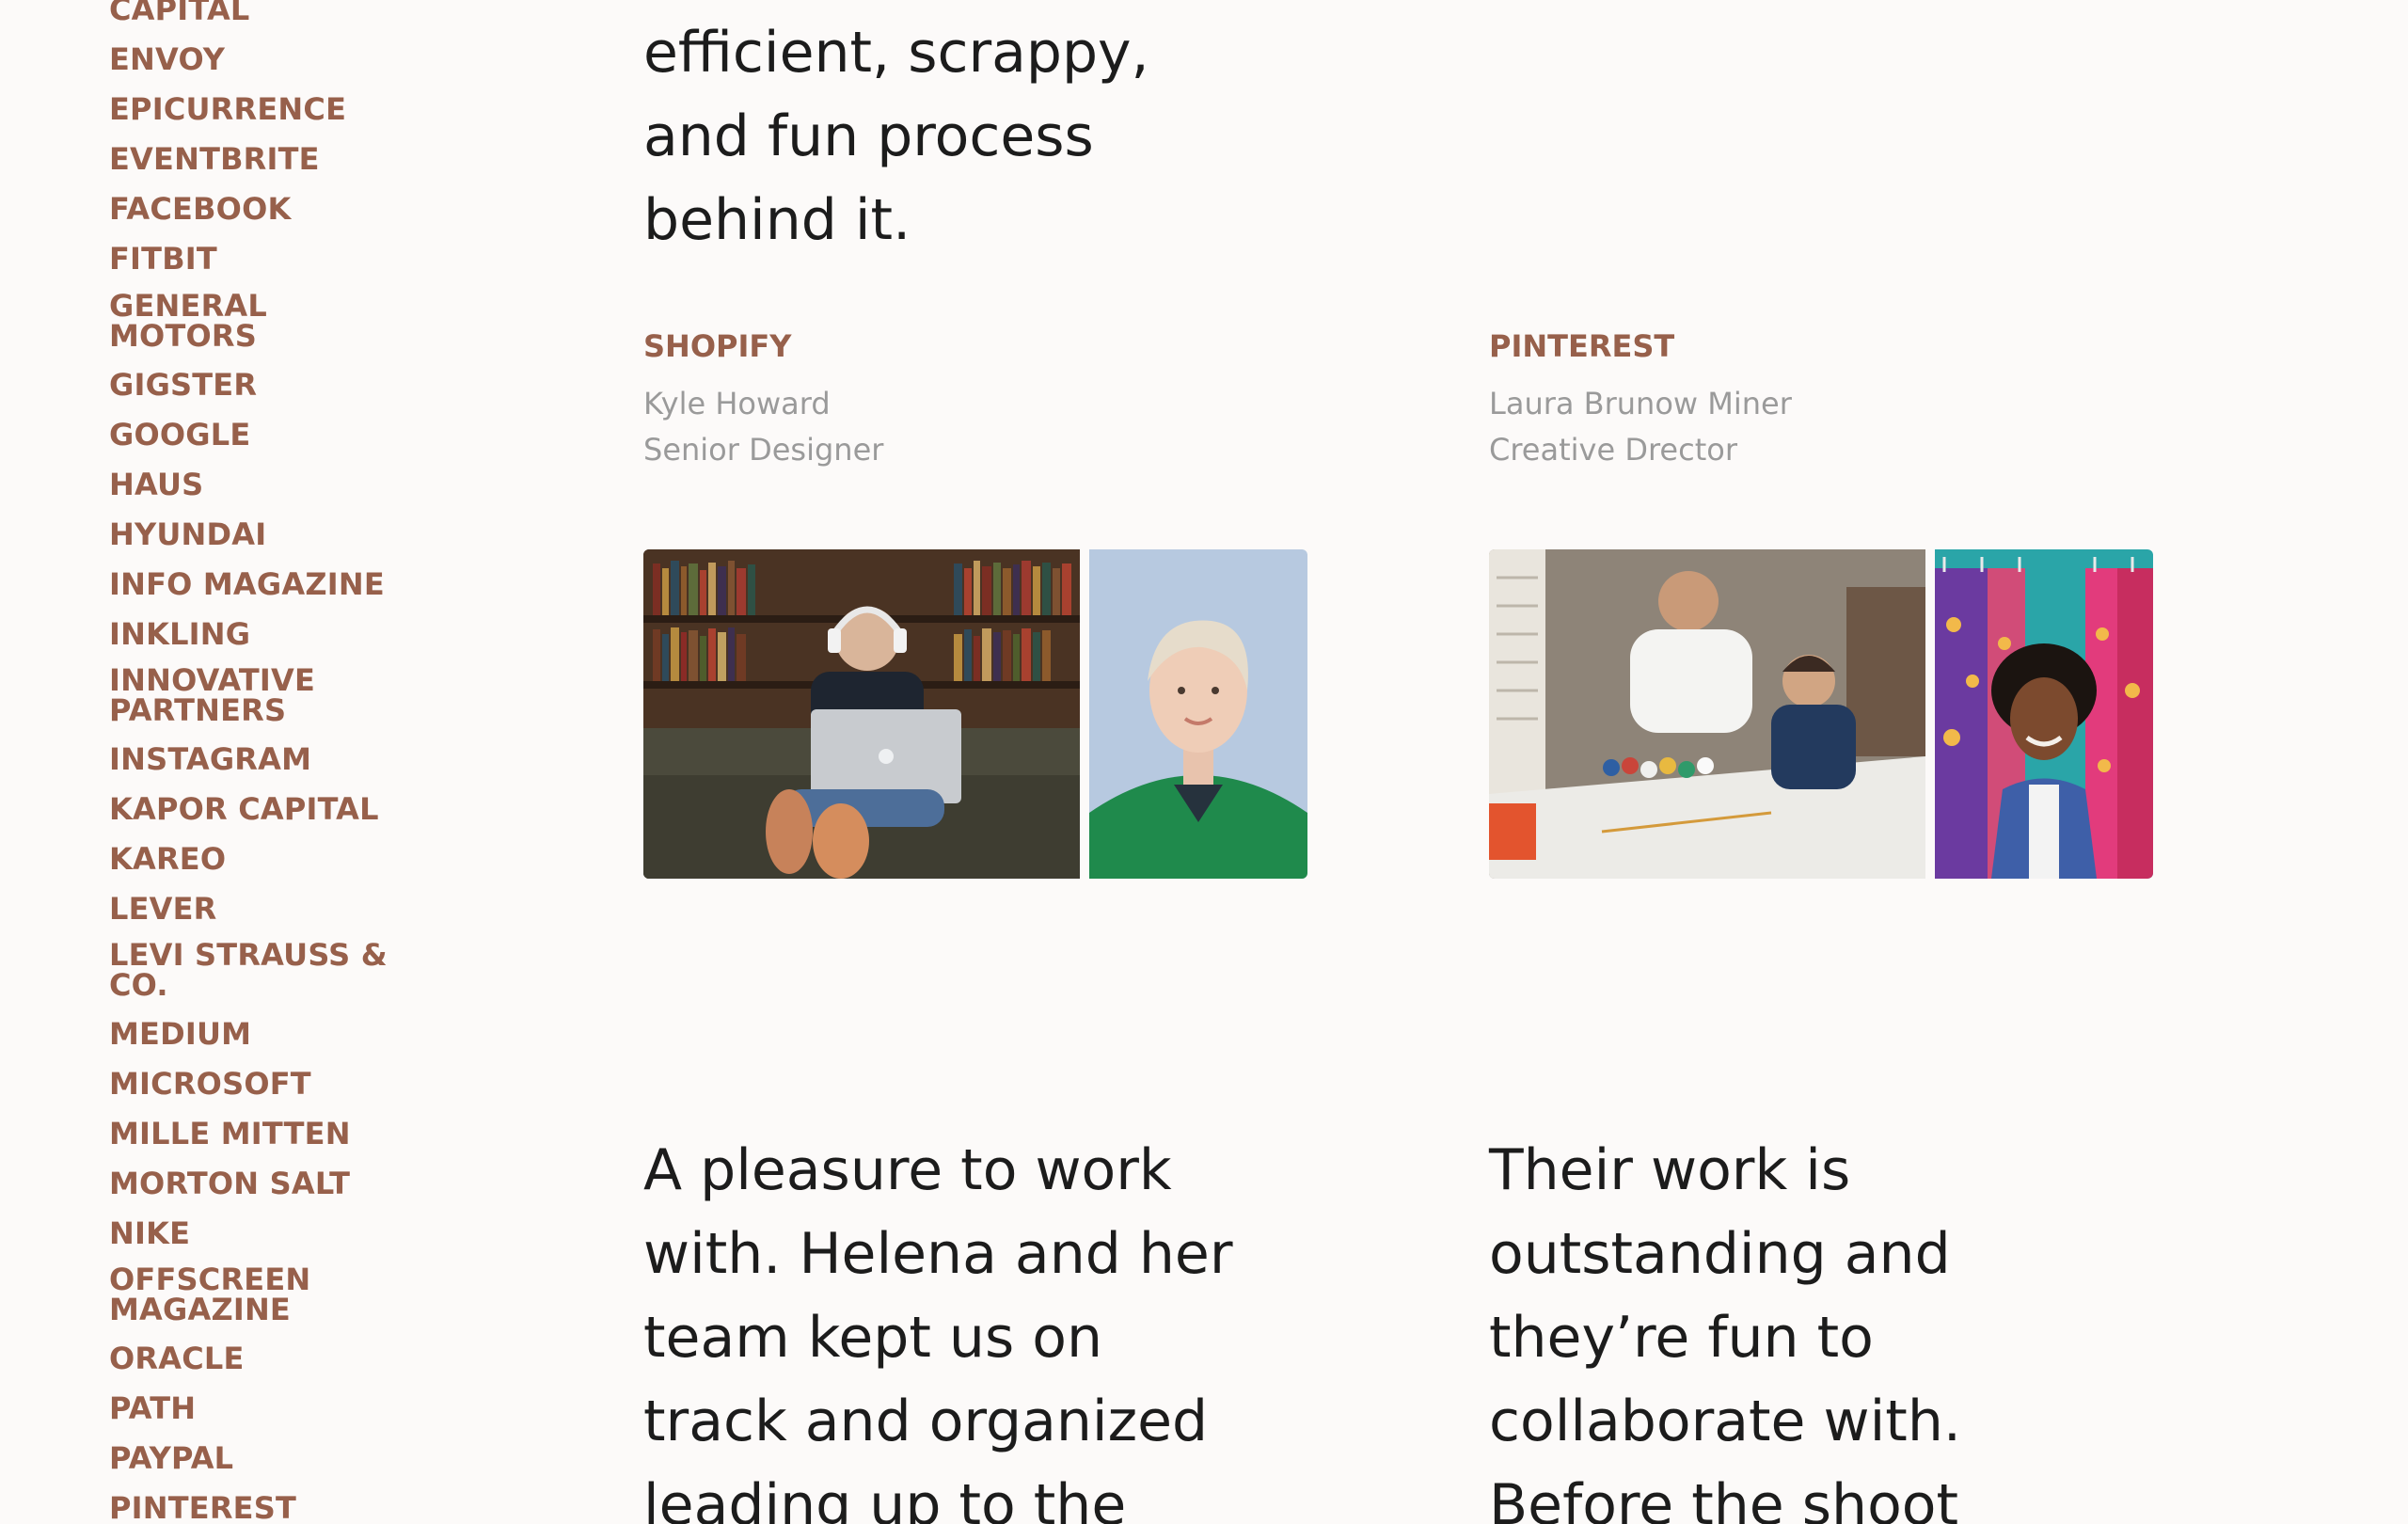 The image size is (2408, 1524). Describe the element at coordinates (250, 970) in the screenshot. I see `client-link-levi-strauss: LEVI STRAUSS & CO.` at that location.